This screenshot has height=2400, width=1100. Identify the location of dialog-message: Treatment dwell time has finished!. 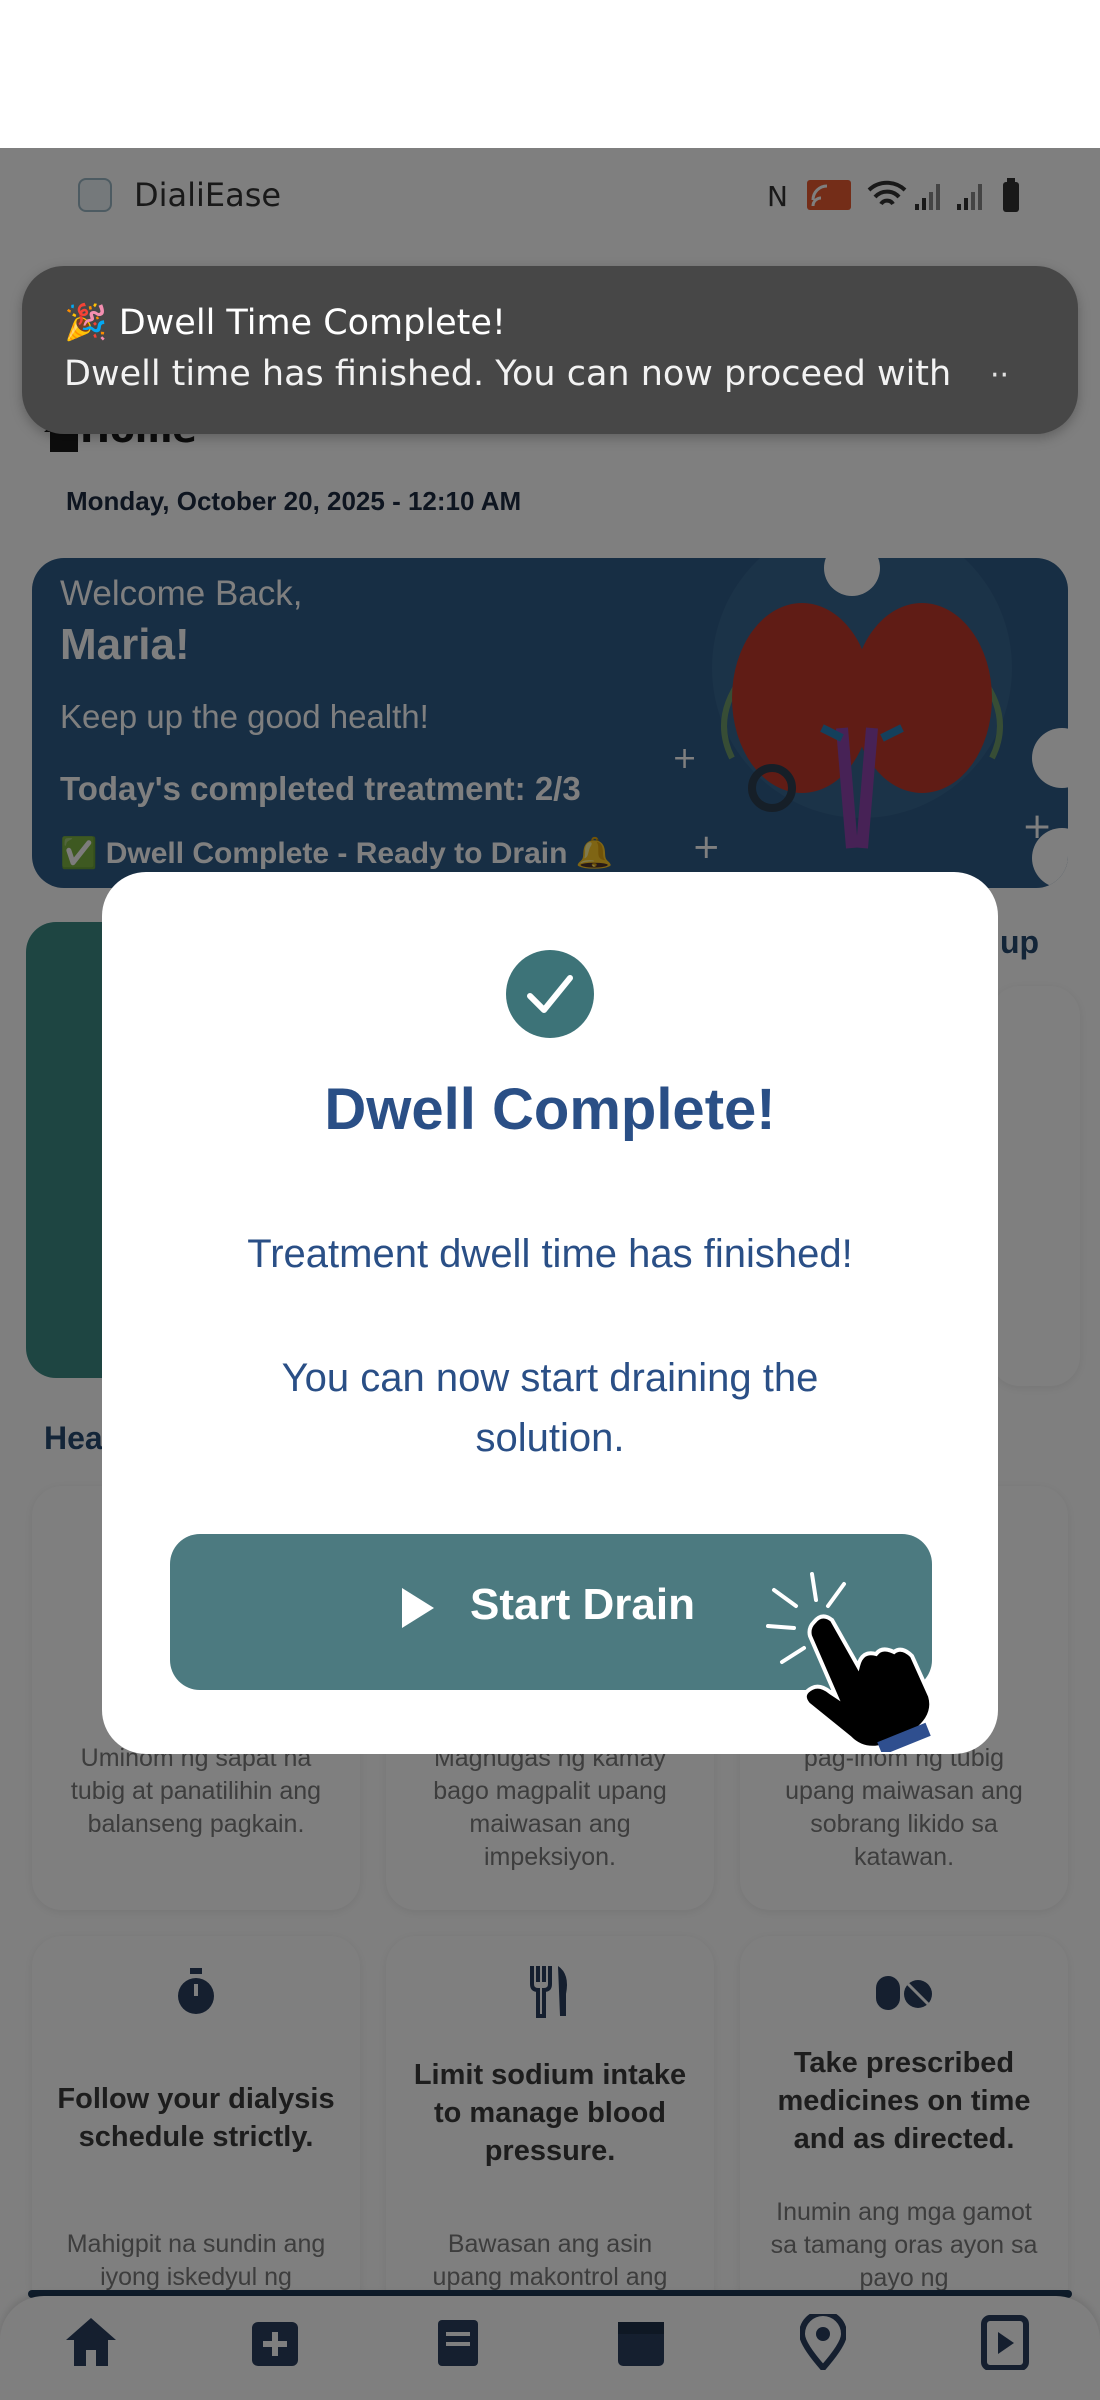
(550, 1254).